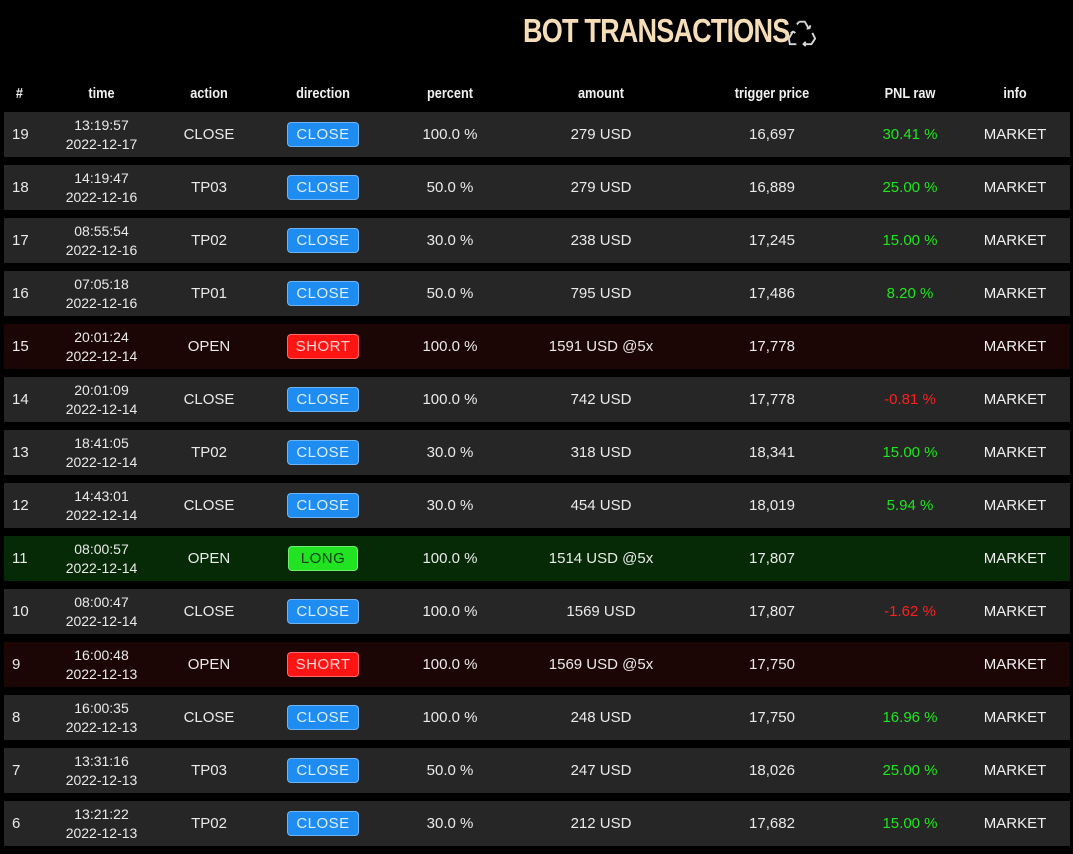 This screenshot has height=854, width=1073. Describe the element at coordinates (26, 664) in the screenshot. I see `row-number: 9` at that location.